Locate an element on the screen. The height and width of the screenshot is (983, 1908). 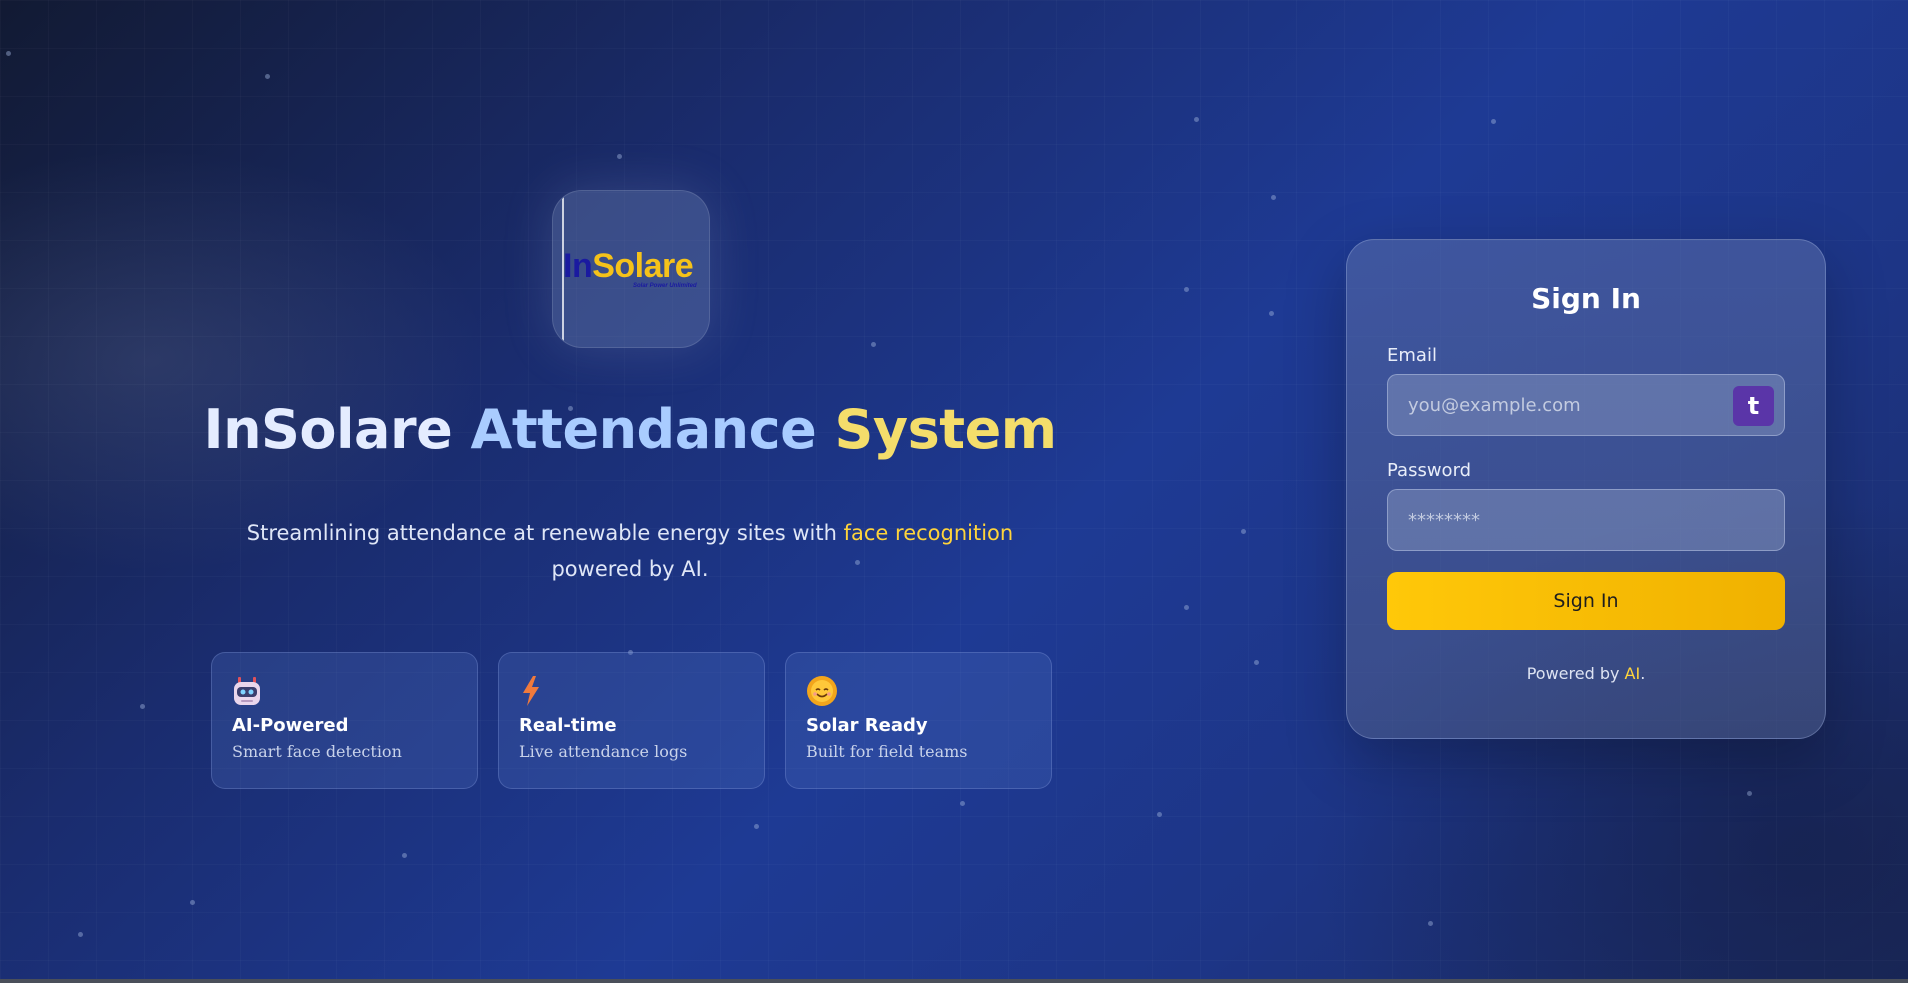
sign-in-button: Sign In is located at coordinates (1586, 601).